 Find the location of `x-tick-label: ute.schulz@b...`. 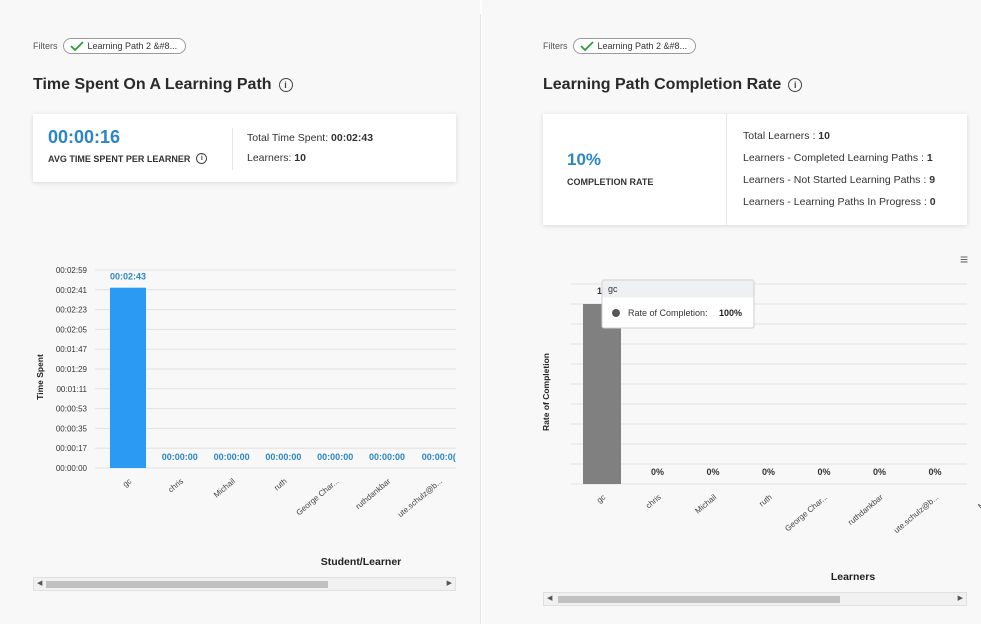

x-tick-label: ute.schulz@b... is located at coordinates (420, 498).